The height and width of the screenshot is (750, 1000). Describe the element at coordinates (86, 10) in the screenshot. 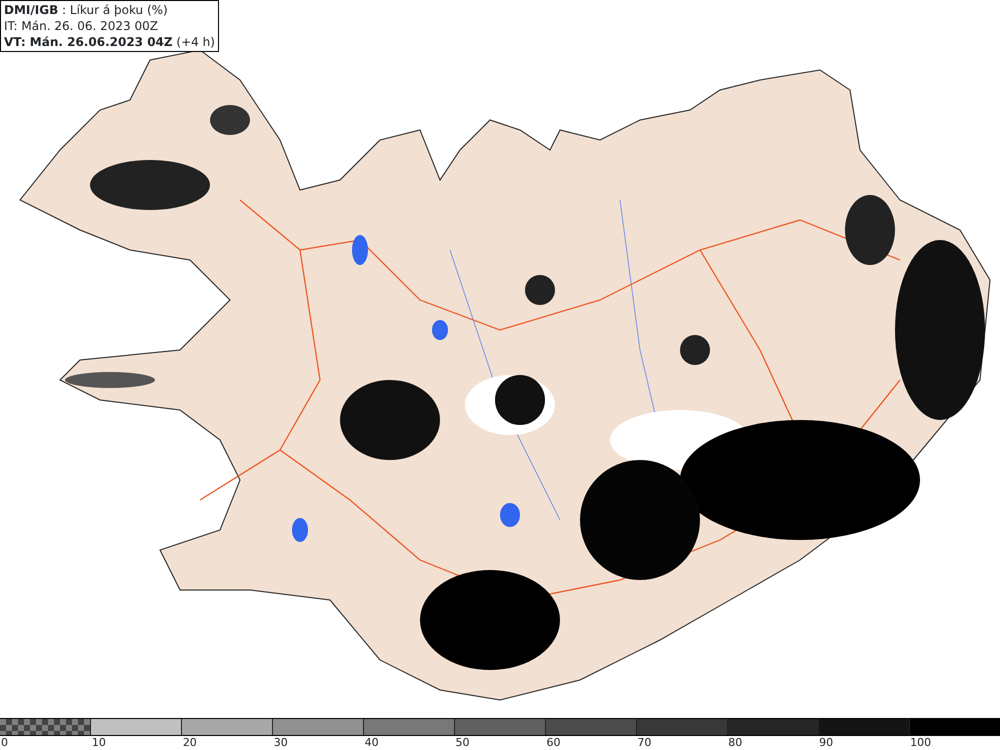

I see `map-title: DMI/IGB : Líkur á þoku (%)` at that location.